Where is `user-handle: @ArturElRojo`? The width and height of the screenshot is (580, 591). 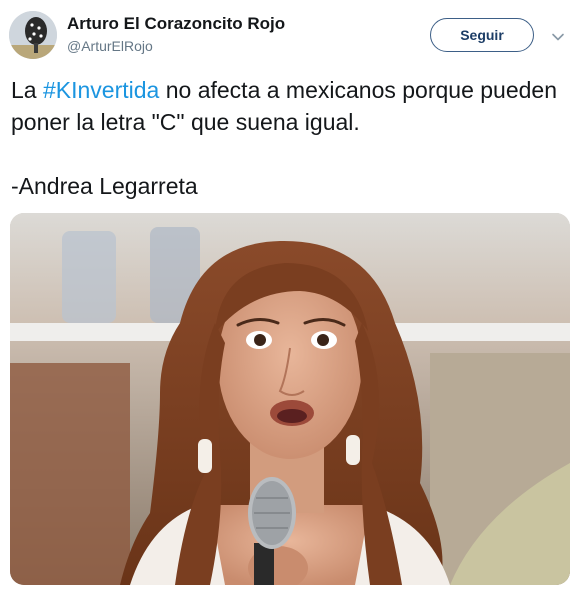
user-handle: @ArturElRojo is located at coordinates (110, 46).